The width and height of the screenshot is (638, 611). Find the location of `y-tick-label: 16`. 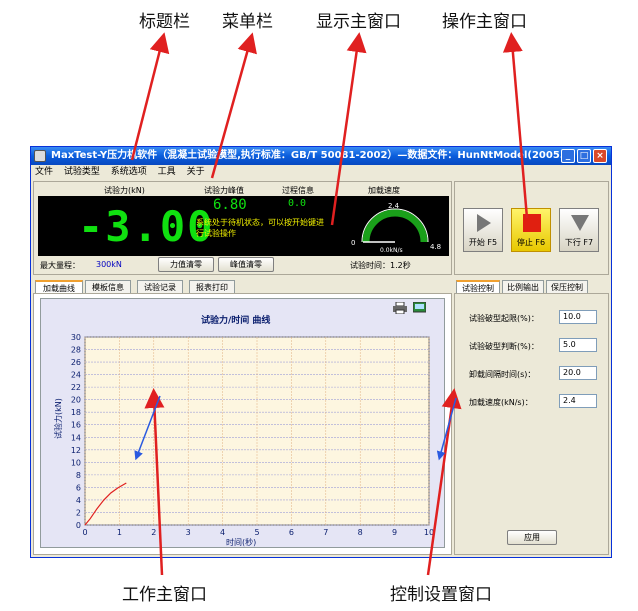

y-tick-label: 16 is located at coordinates (76, 425).